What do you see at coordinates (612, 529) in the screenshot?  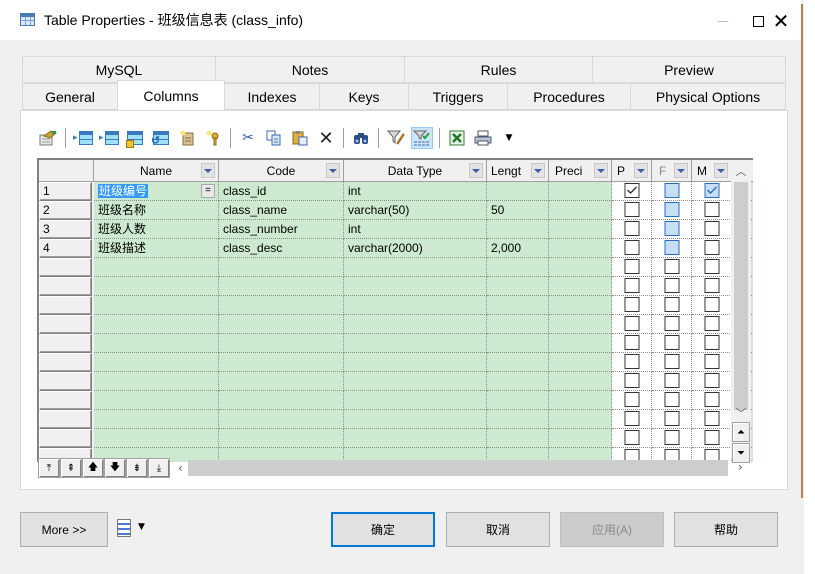 I see `apply-button: 应用(A)` at bounding box center [612, 529].